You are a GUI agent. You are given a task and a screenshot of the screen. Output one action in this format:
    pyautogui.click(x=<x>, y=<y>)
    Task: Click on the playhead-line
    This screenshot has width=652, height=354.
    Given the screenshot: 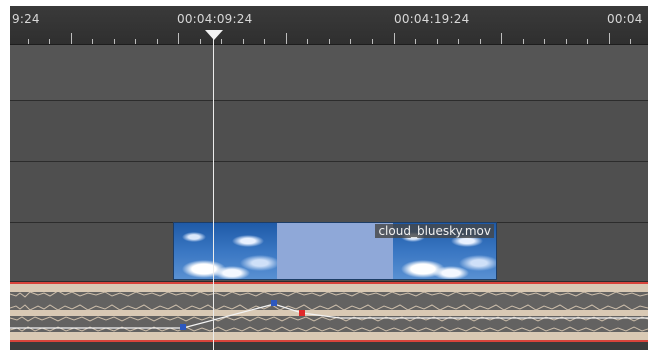 What is the action you would take?
    pyautogui.click(x=213, y=190)
    